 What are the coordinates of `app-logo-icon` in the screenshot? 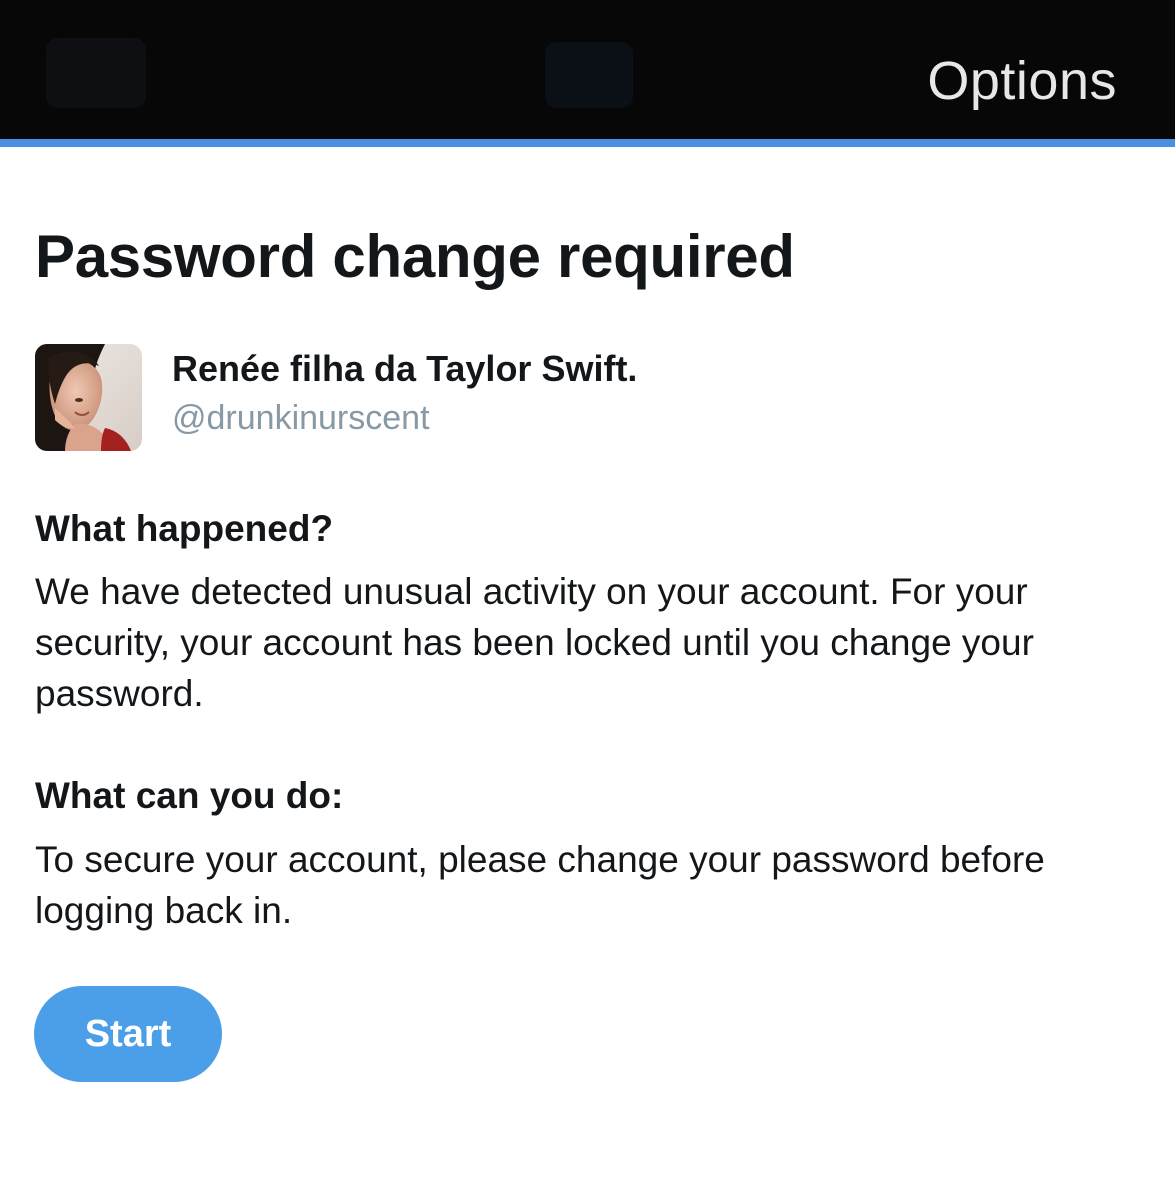 It's located at (589, 75).